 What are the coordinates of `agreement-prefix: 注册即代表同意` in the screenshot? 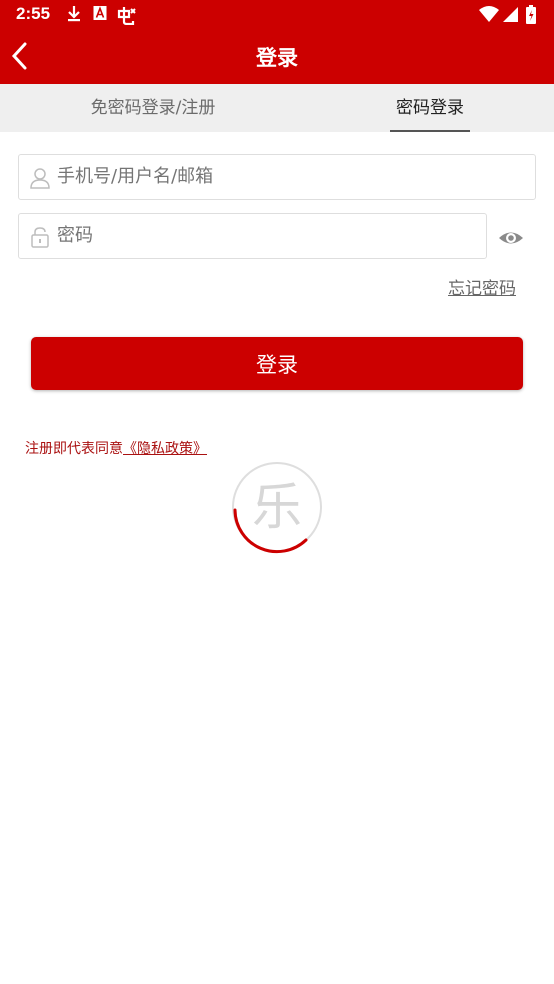 It's located at (74, 449).